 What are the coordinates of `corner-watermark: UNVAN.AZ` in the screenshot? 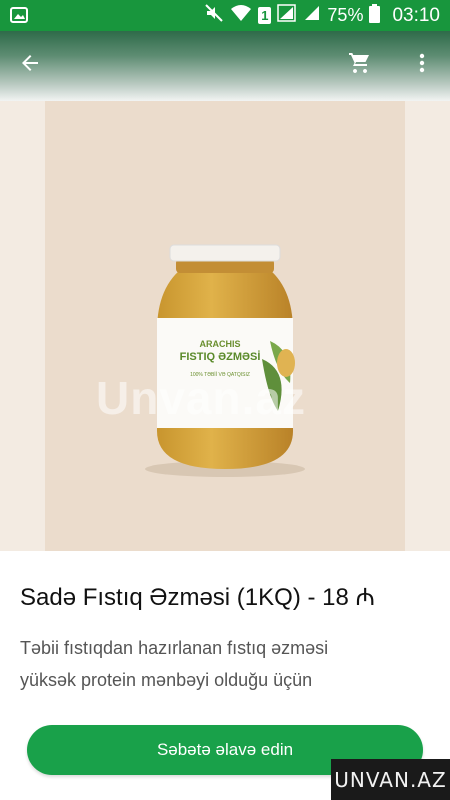 It's located at (390, 779).